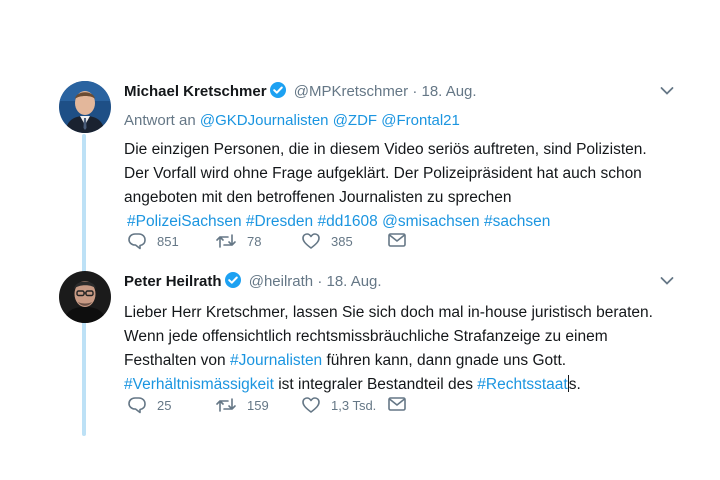  What do you see at coordinates (168, 241) in the screenshot?
I see `reply-count: 851` at bounding box center [168, 241].